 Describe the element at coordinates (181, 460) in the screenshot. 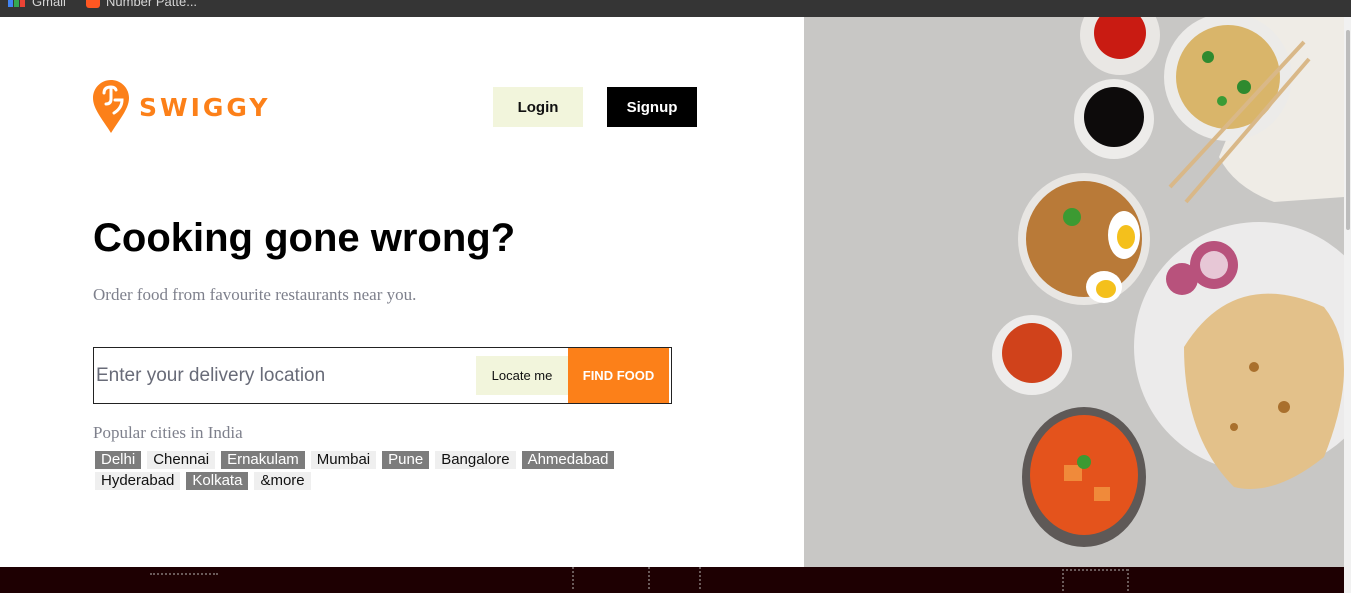

I see `city-link-chennai: Chennai` at that location.